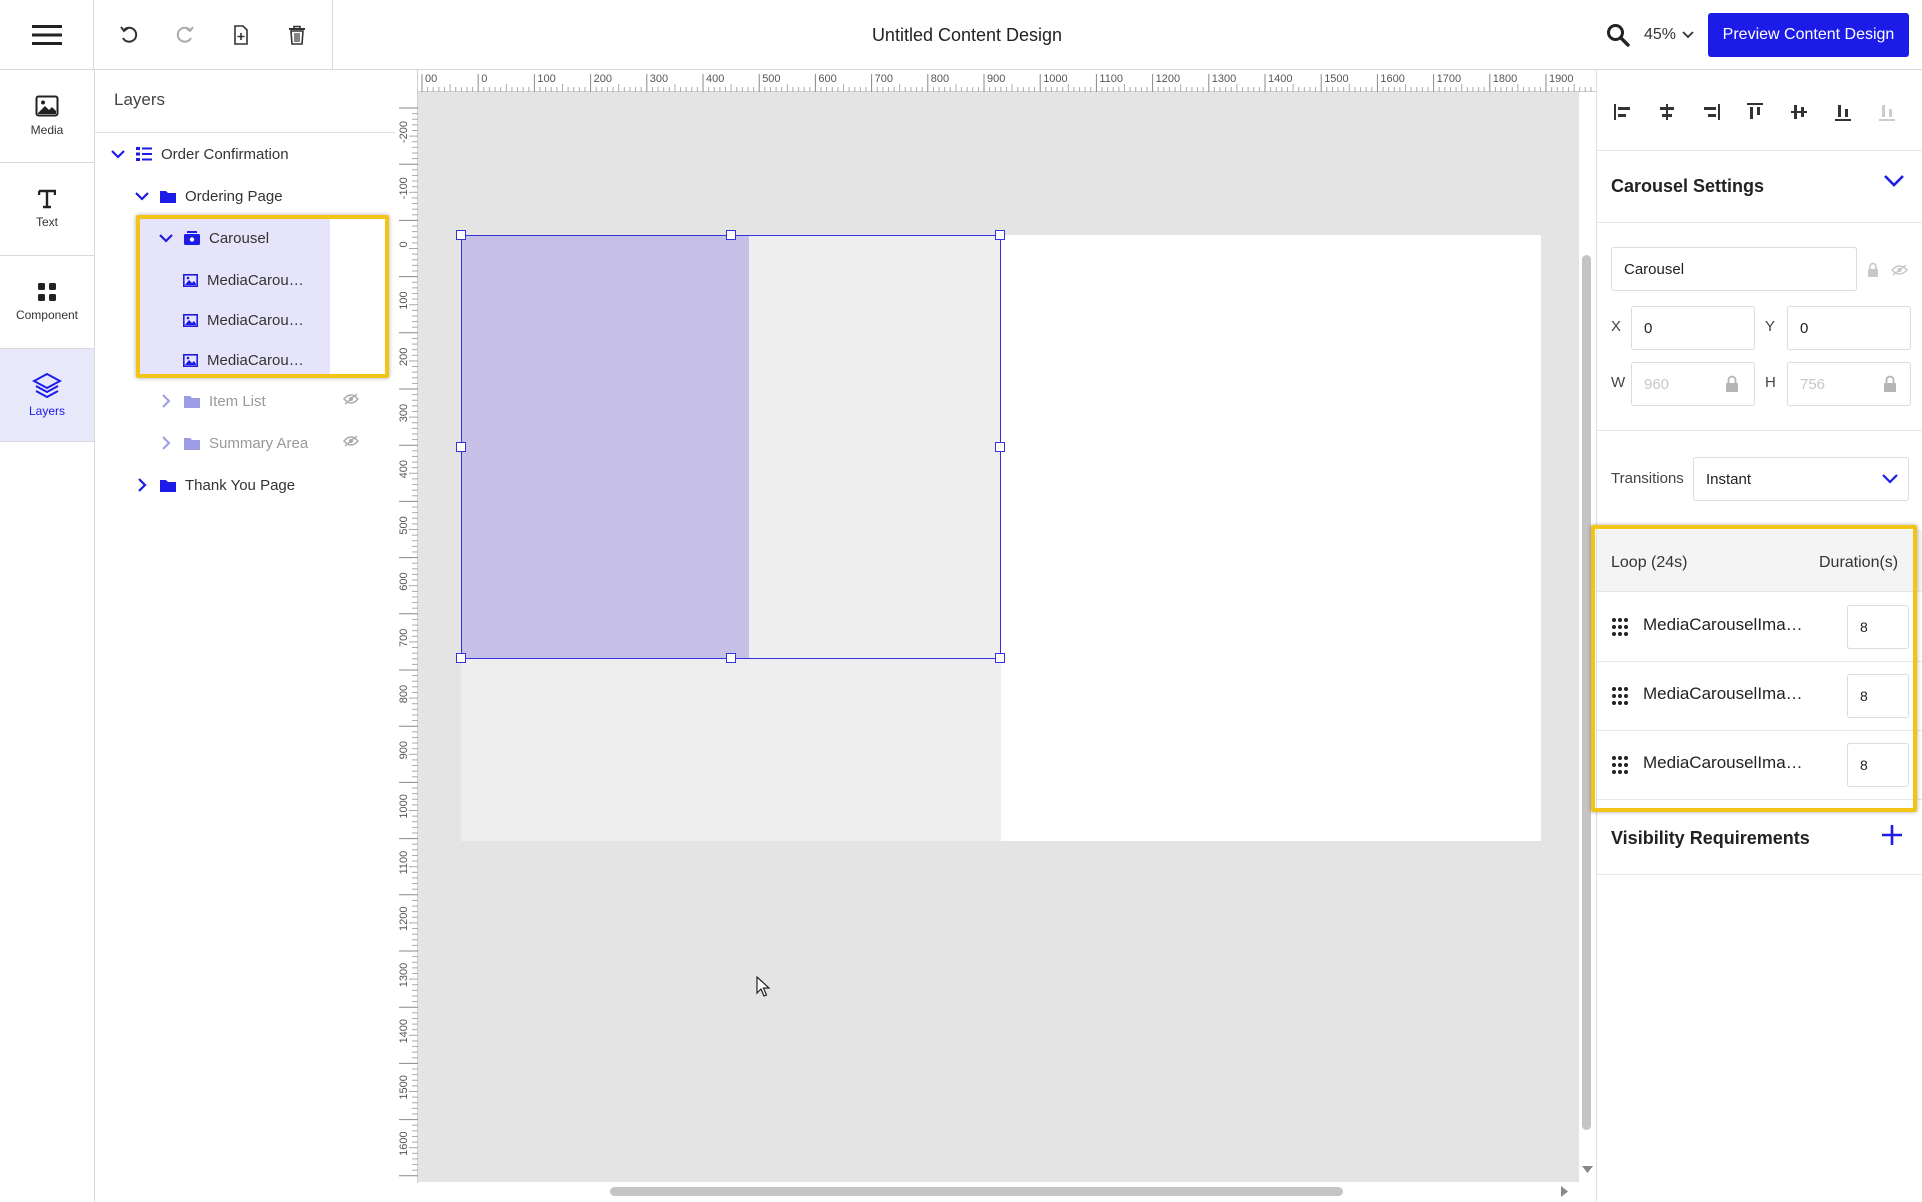 This screenshot has height=1202, width=1922. Describe the element at coordinates (1849, 328) in the screenshot. I see `y-position-input: 0` at that location.